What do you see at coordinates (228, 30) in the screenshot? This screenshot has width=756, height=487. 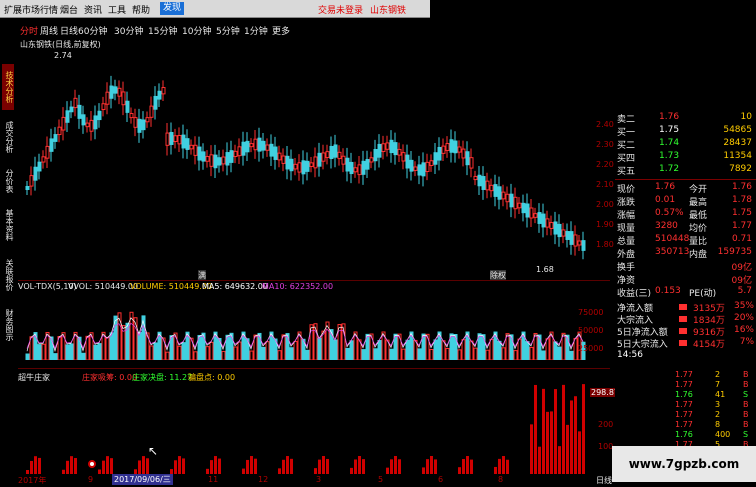 I see `period-5min: 5分钟` at bounding box center [228, 30].